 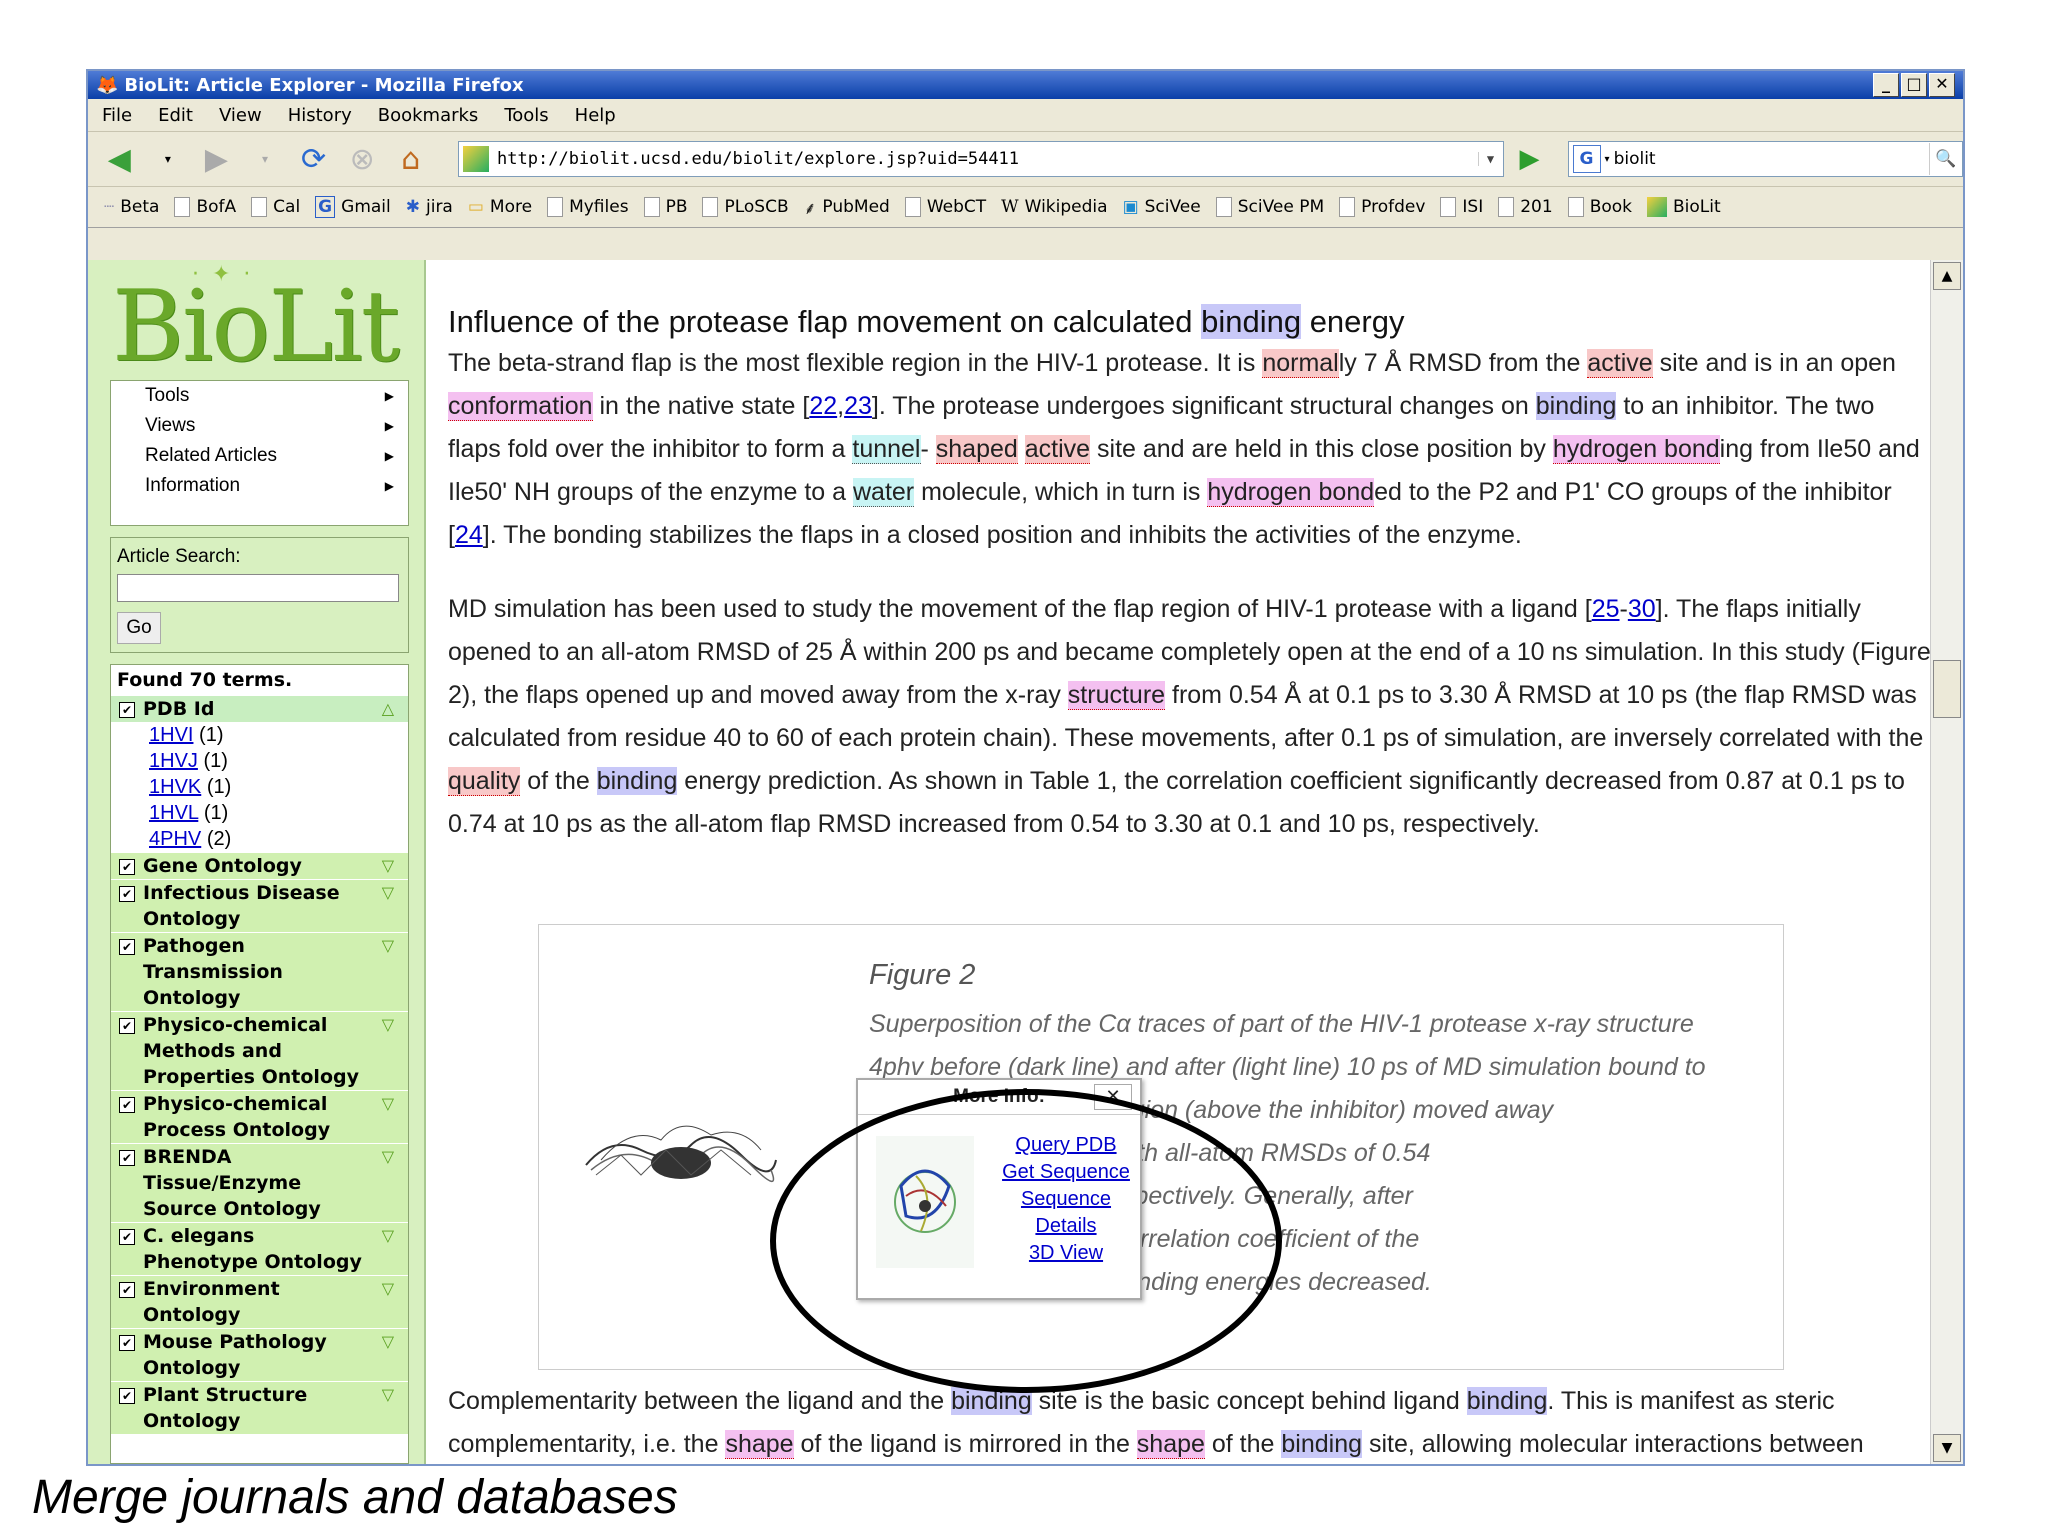 I want to click on menu-file: File, so click(x=117, y=115).